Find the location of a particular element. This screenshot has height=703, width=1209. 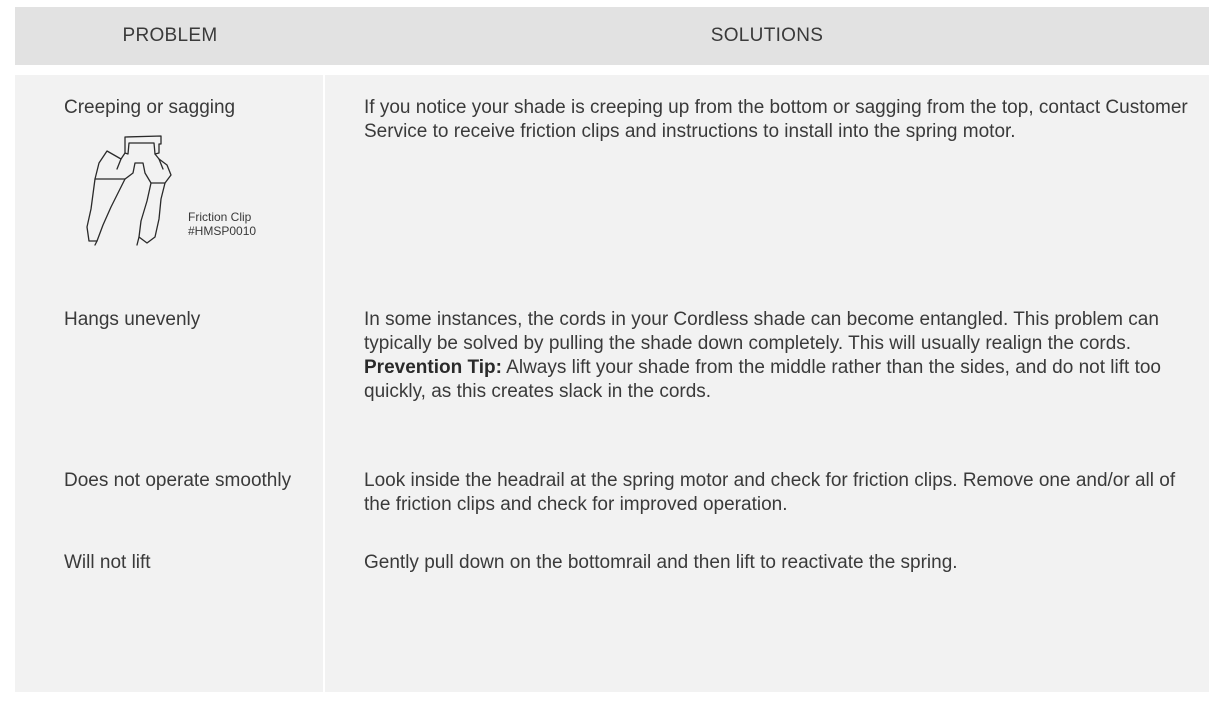

caption-line-1: Friction Clip is located at coordinates (220, 217).